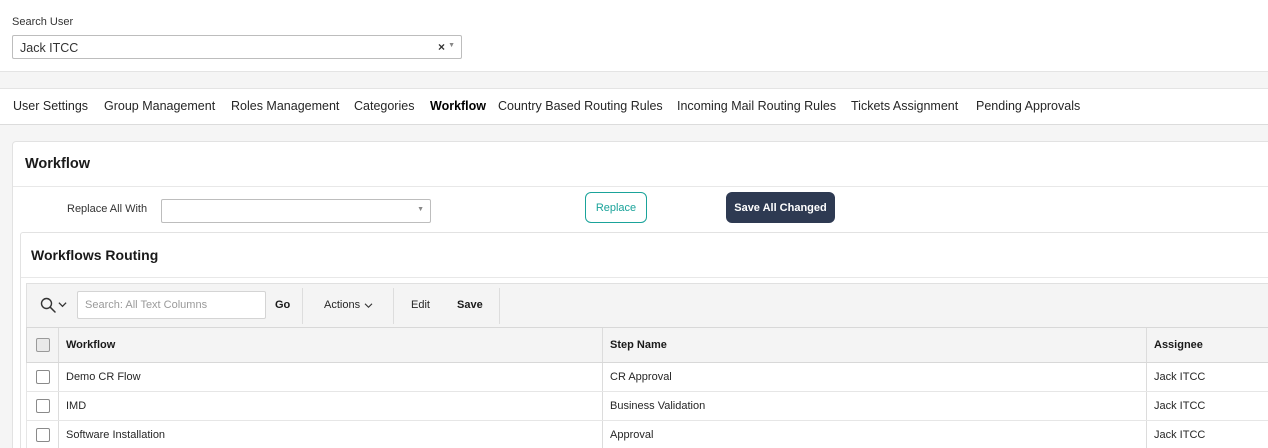 The image size is (1268, 448). What do you see at coordinates (874, 434) in the screenshot?
I see `cell-step-name: Approval` at bounding box center [874, 434].